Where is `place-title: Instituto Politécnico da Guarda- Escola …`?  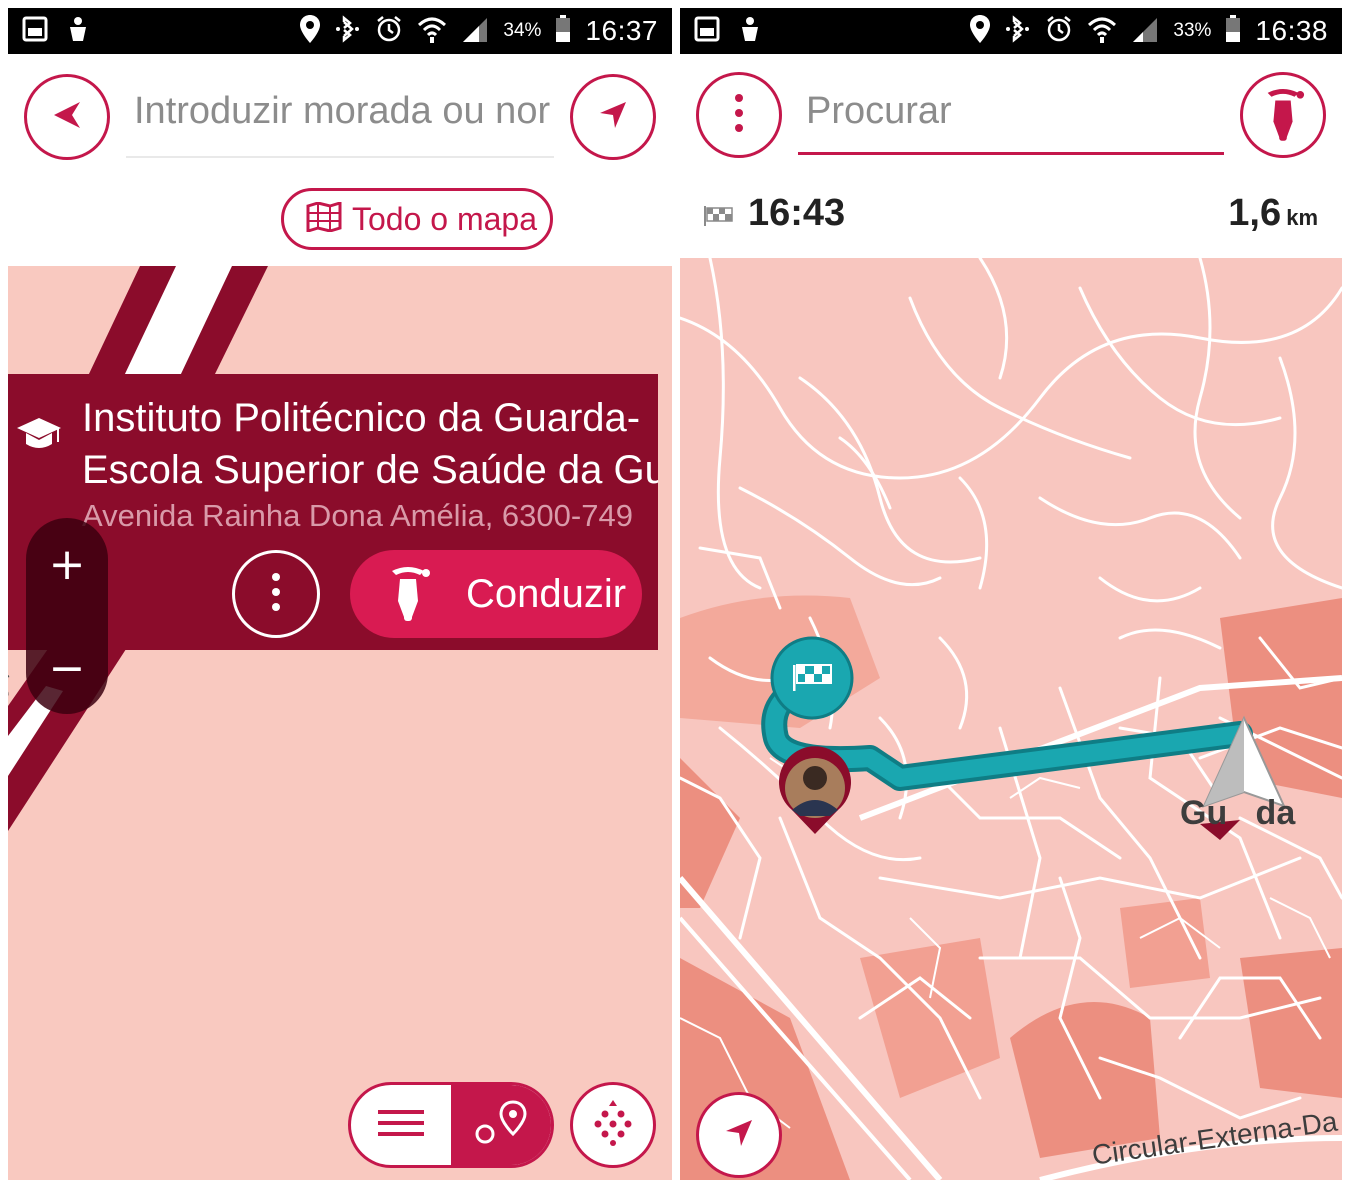
place-title: Instituto Politécnico da Guarda- Escola … is located at coordinates (370, 444).